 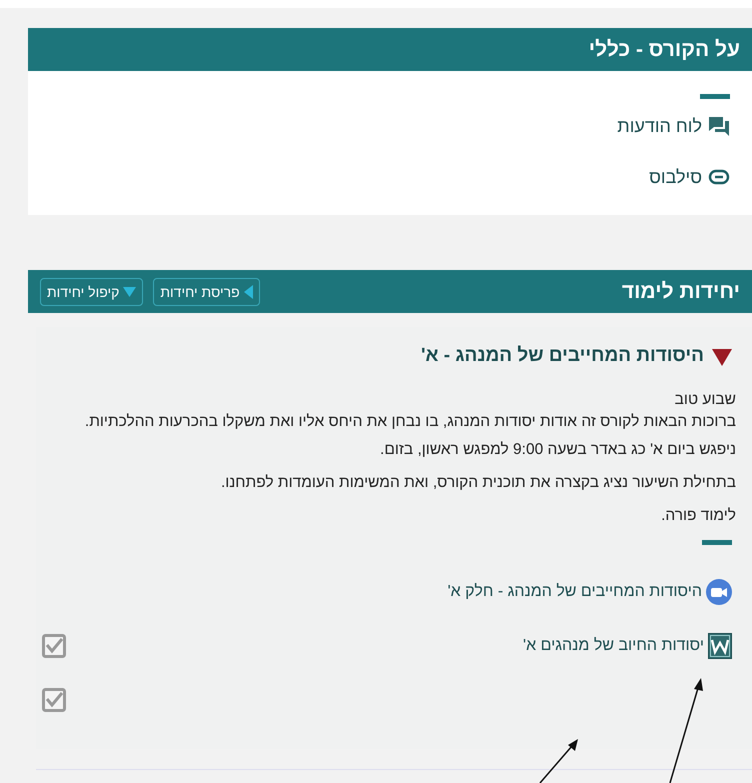 What do you see at coordinates (613, 646) in the screenshot?
I see `activity-link: יסודות החיוב של מנהגים א'` at bounding box center [613, 646].